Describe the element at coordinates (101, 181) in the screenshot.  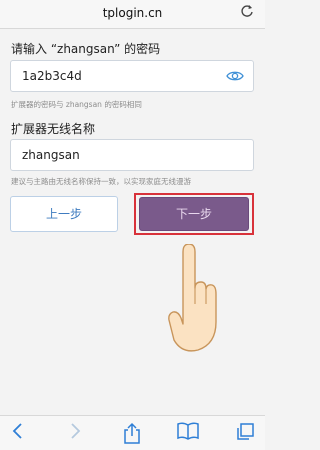
I see `ssid-hint: 建议与主路由无线名称保持一致，以实现家庭无线漫游` at that location.